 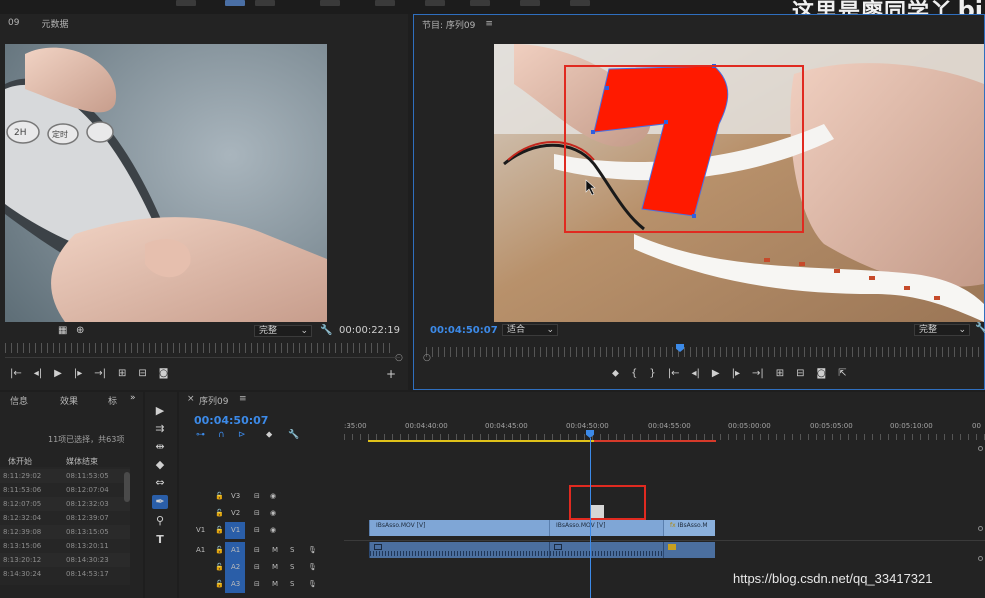 I want to click on source-settings-icon: ▦, so click(x=62, y=330).